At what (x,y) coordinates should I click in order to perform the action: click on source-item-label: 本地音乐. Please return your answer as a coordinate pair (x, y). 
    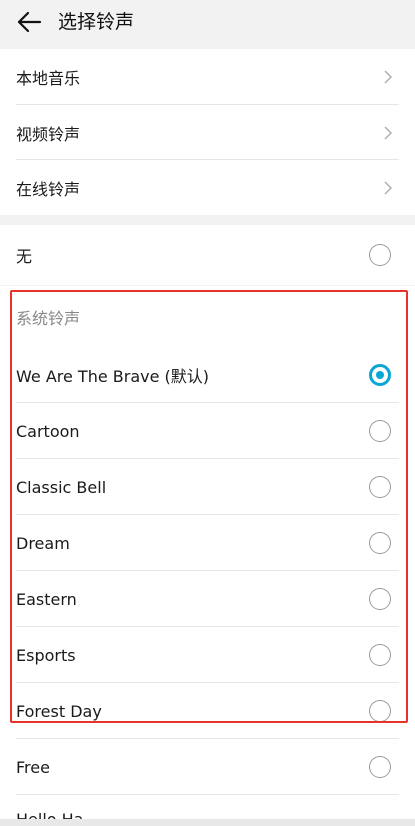
    Looking at the image, I should click on (48, 78).